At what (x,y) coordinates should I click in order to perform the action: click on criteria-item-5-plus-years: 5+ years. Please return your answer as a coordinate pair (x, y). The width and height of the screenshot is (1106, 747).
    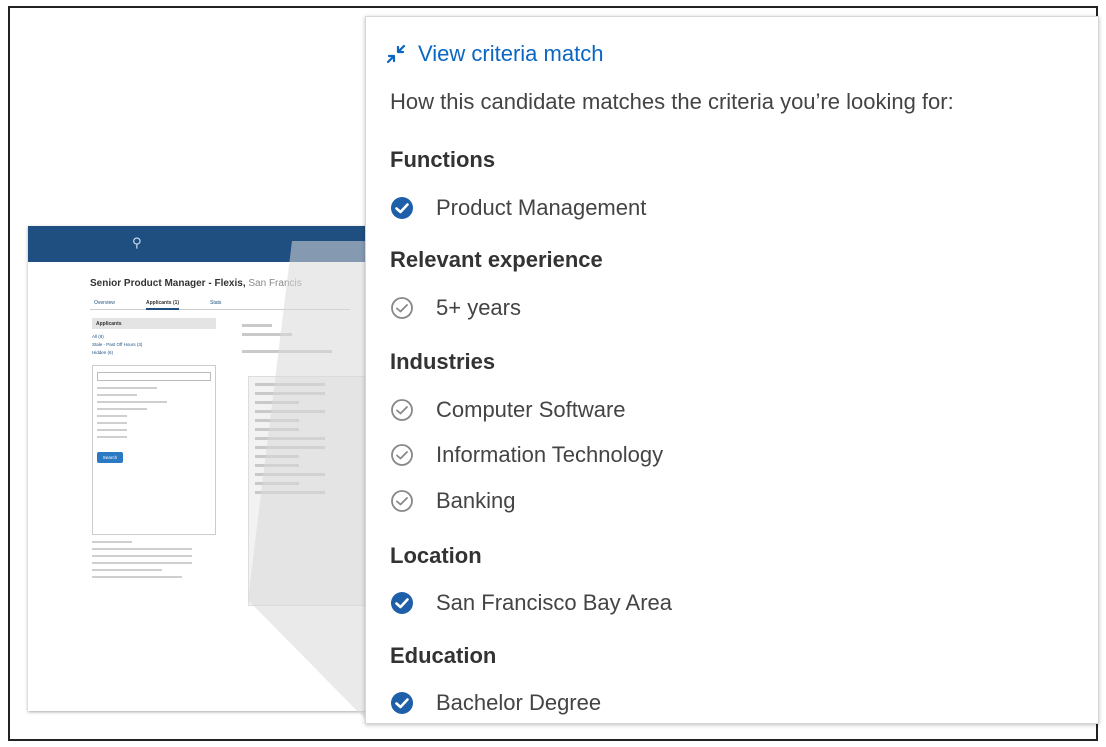
    Looking at the image, I should click on (455, 308).